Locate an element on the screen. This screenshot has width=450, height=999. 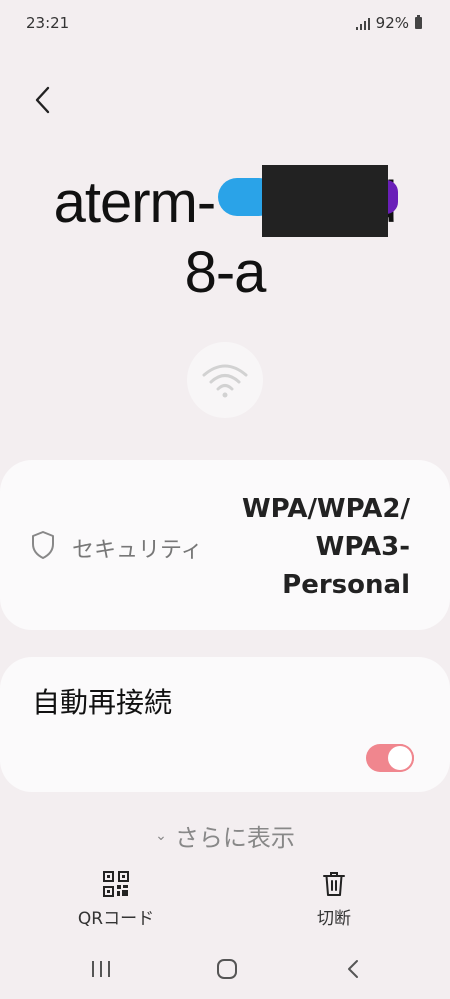
home-icon is located at coordinates (227, 969).